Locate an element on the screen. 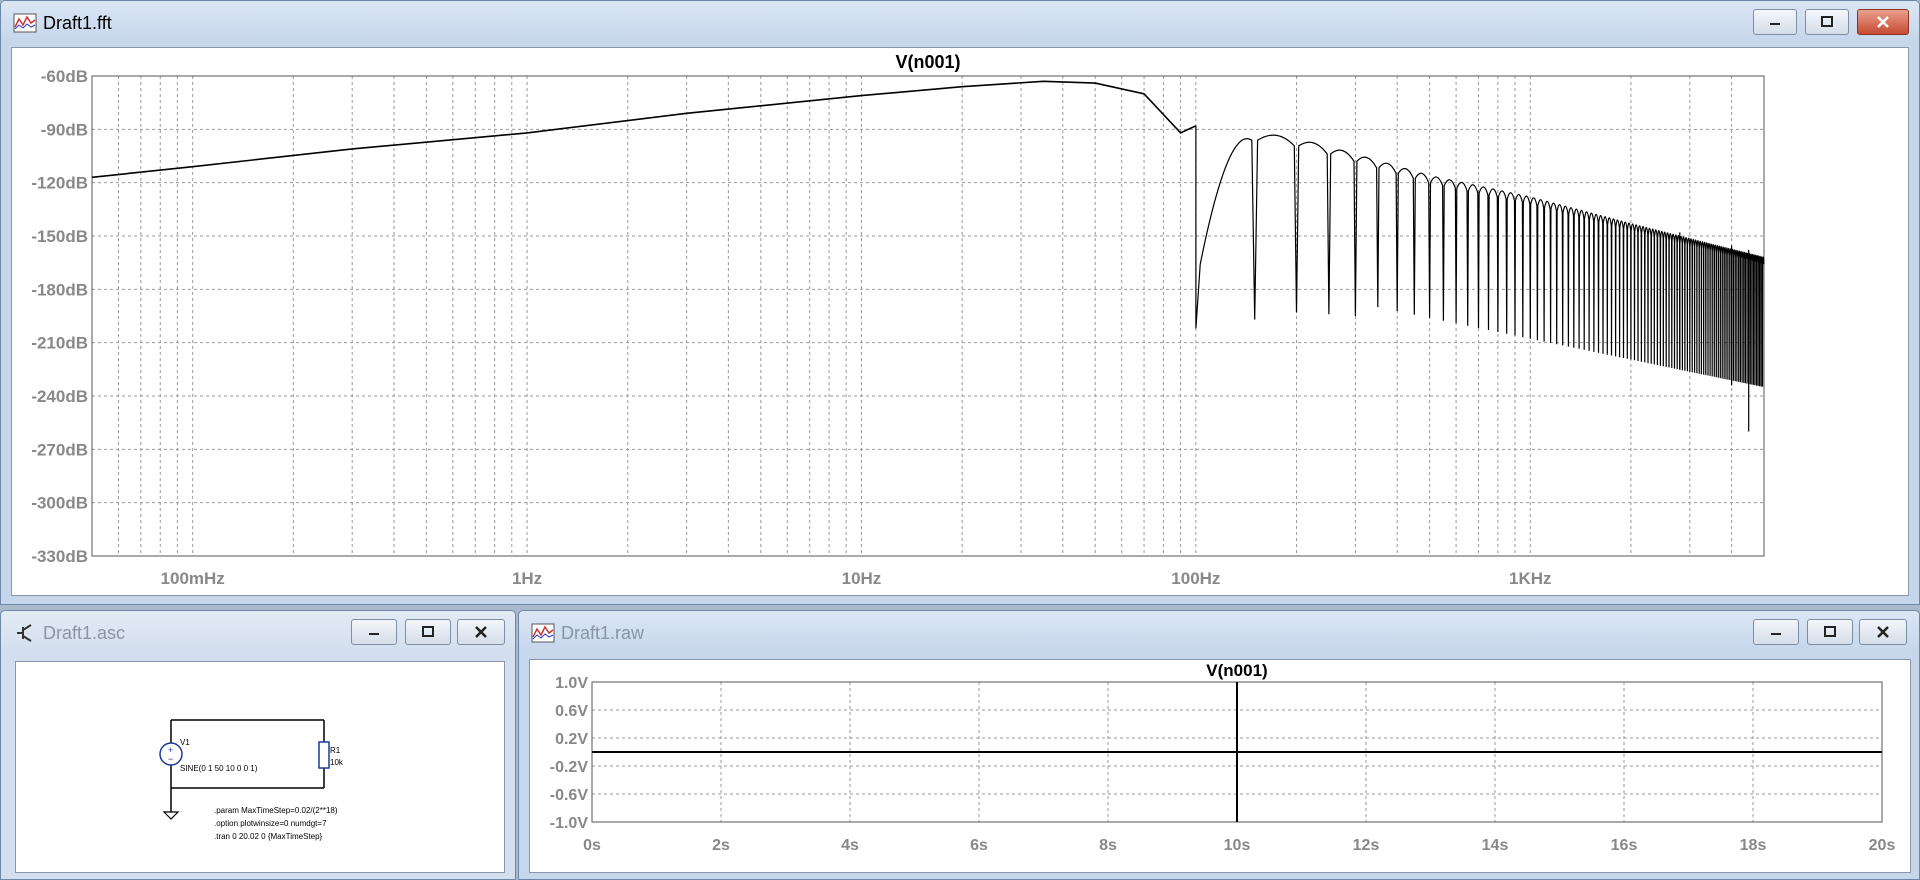 This screenshot has width=1920, height=880. raw-close-button is located at coordinates (1883, 632).